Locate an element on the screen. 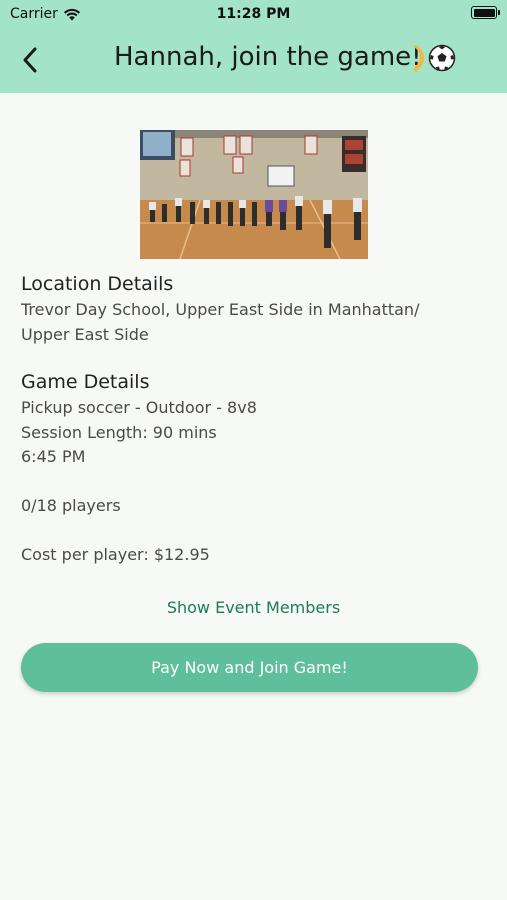  session-length: Session Length: 90 mins is located at coordinates (119, 432).